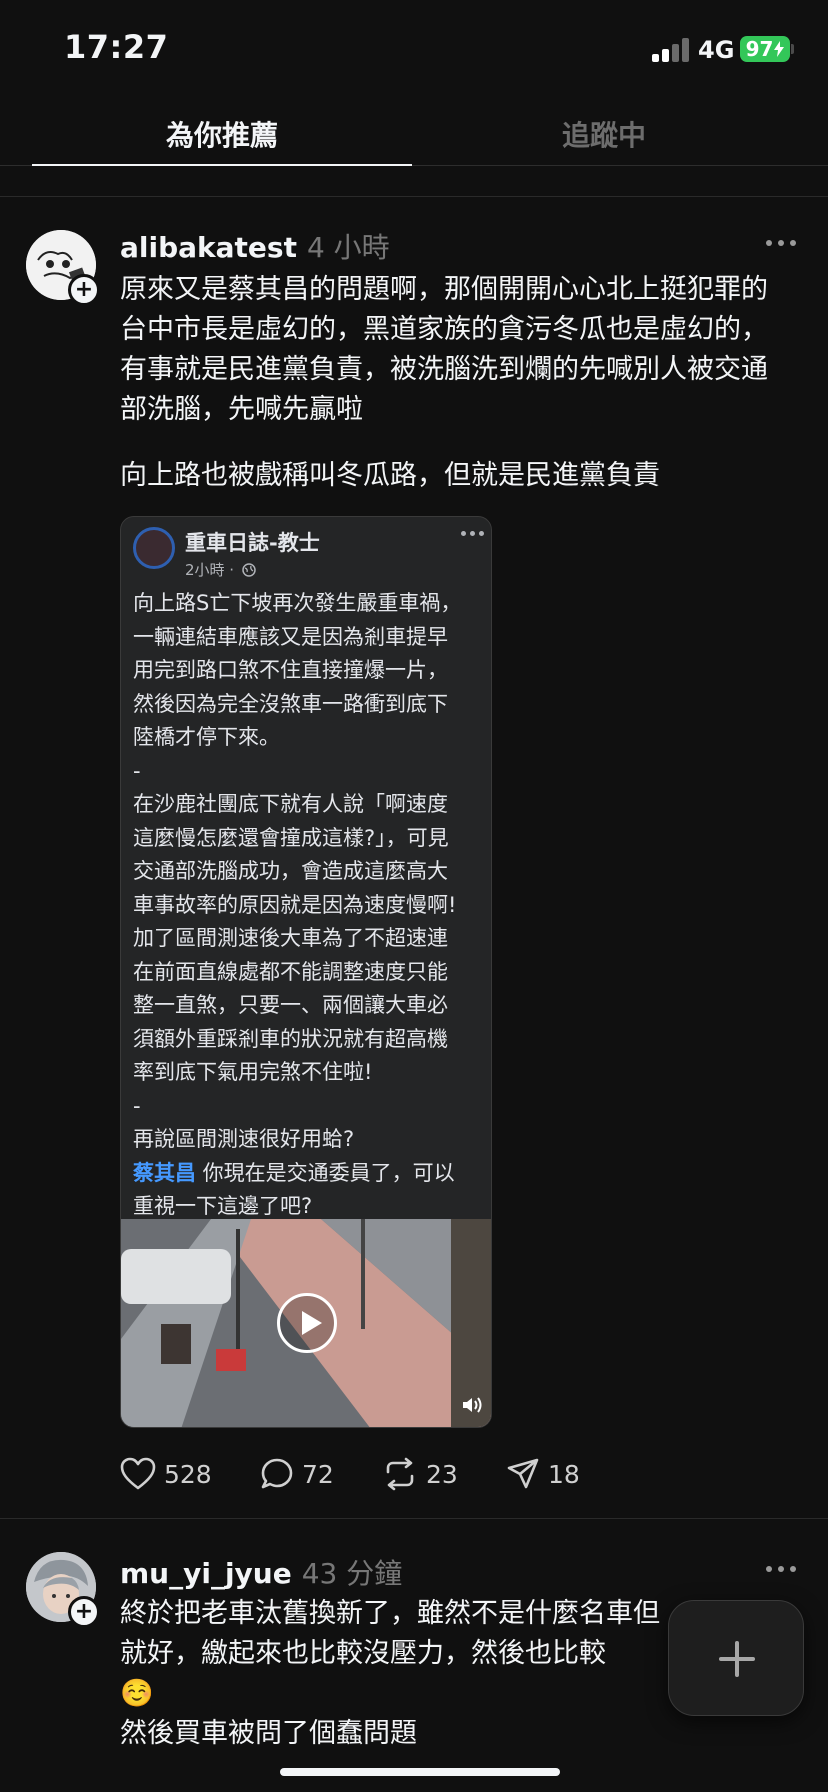  What do you see at coordinates (268, 1733) in the screenshot?
I see `text-line: 然後買車被問了個蠢問題` at bounding box center [268, 1733].